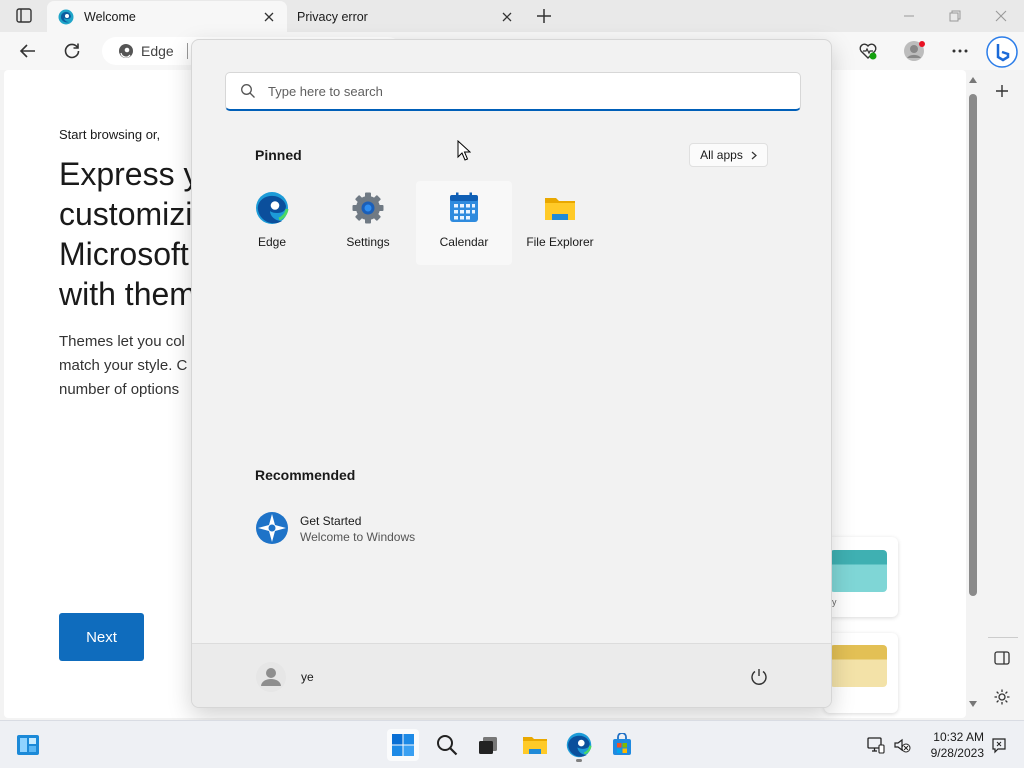  Describe the element at coordinates (914, 51) in the screenshot. I see `profile-avatar-icon` at that location.